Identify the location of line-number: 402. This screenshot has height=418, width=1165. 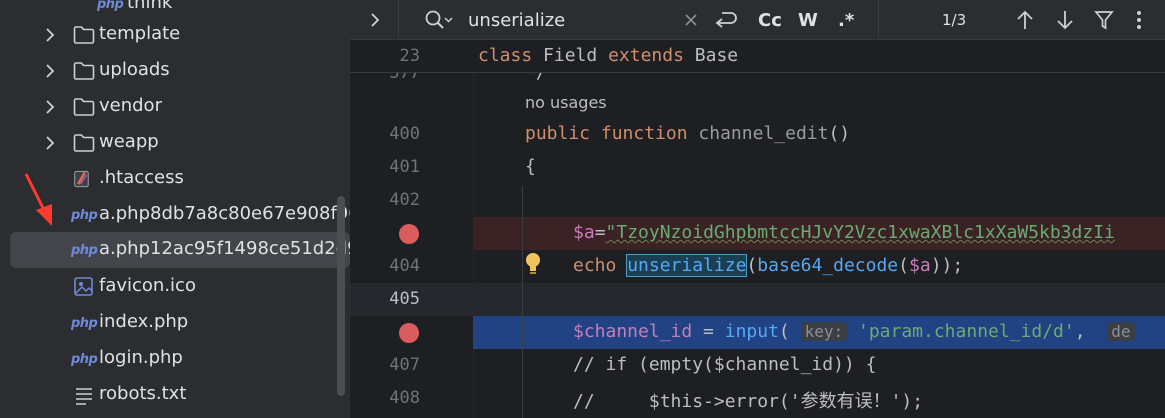
(404, 200).